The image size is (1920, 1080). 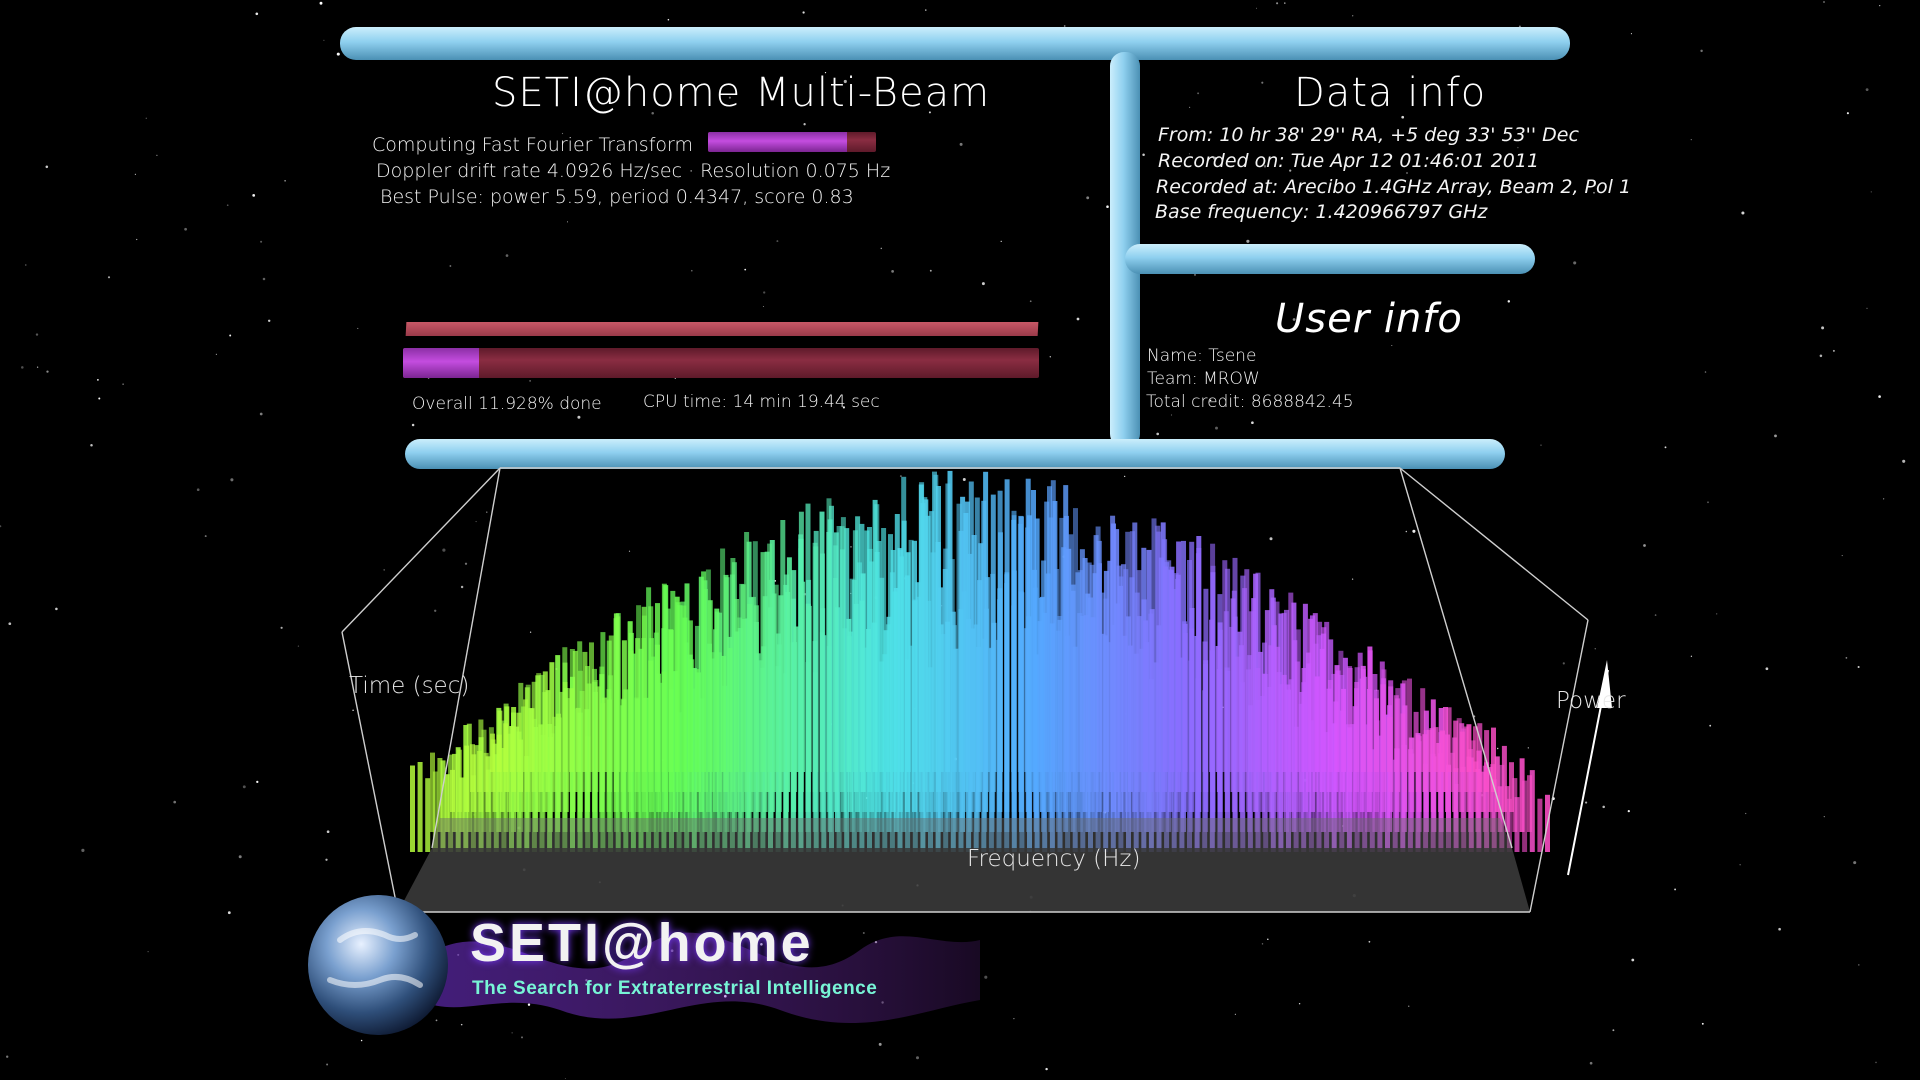 What do you see at coordinates (972, 833) in the screenshot?
I see `graph-floor-strip` at bounding box center [972, 833].